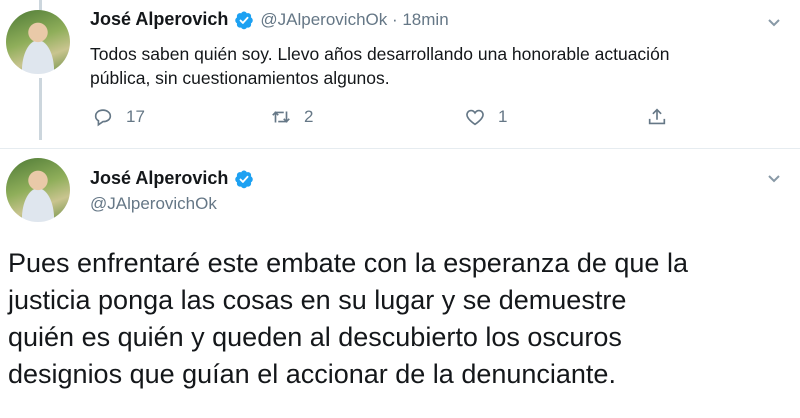  What do you see at coordinates (354, 20) in the screenshot?
I see `handle-time: @JAlperovichOk · 18min` at bounding box center [354, 20].